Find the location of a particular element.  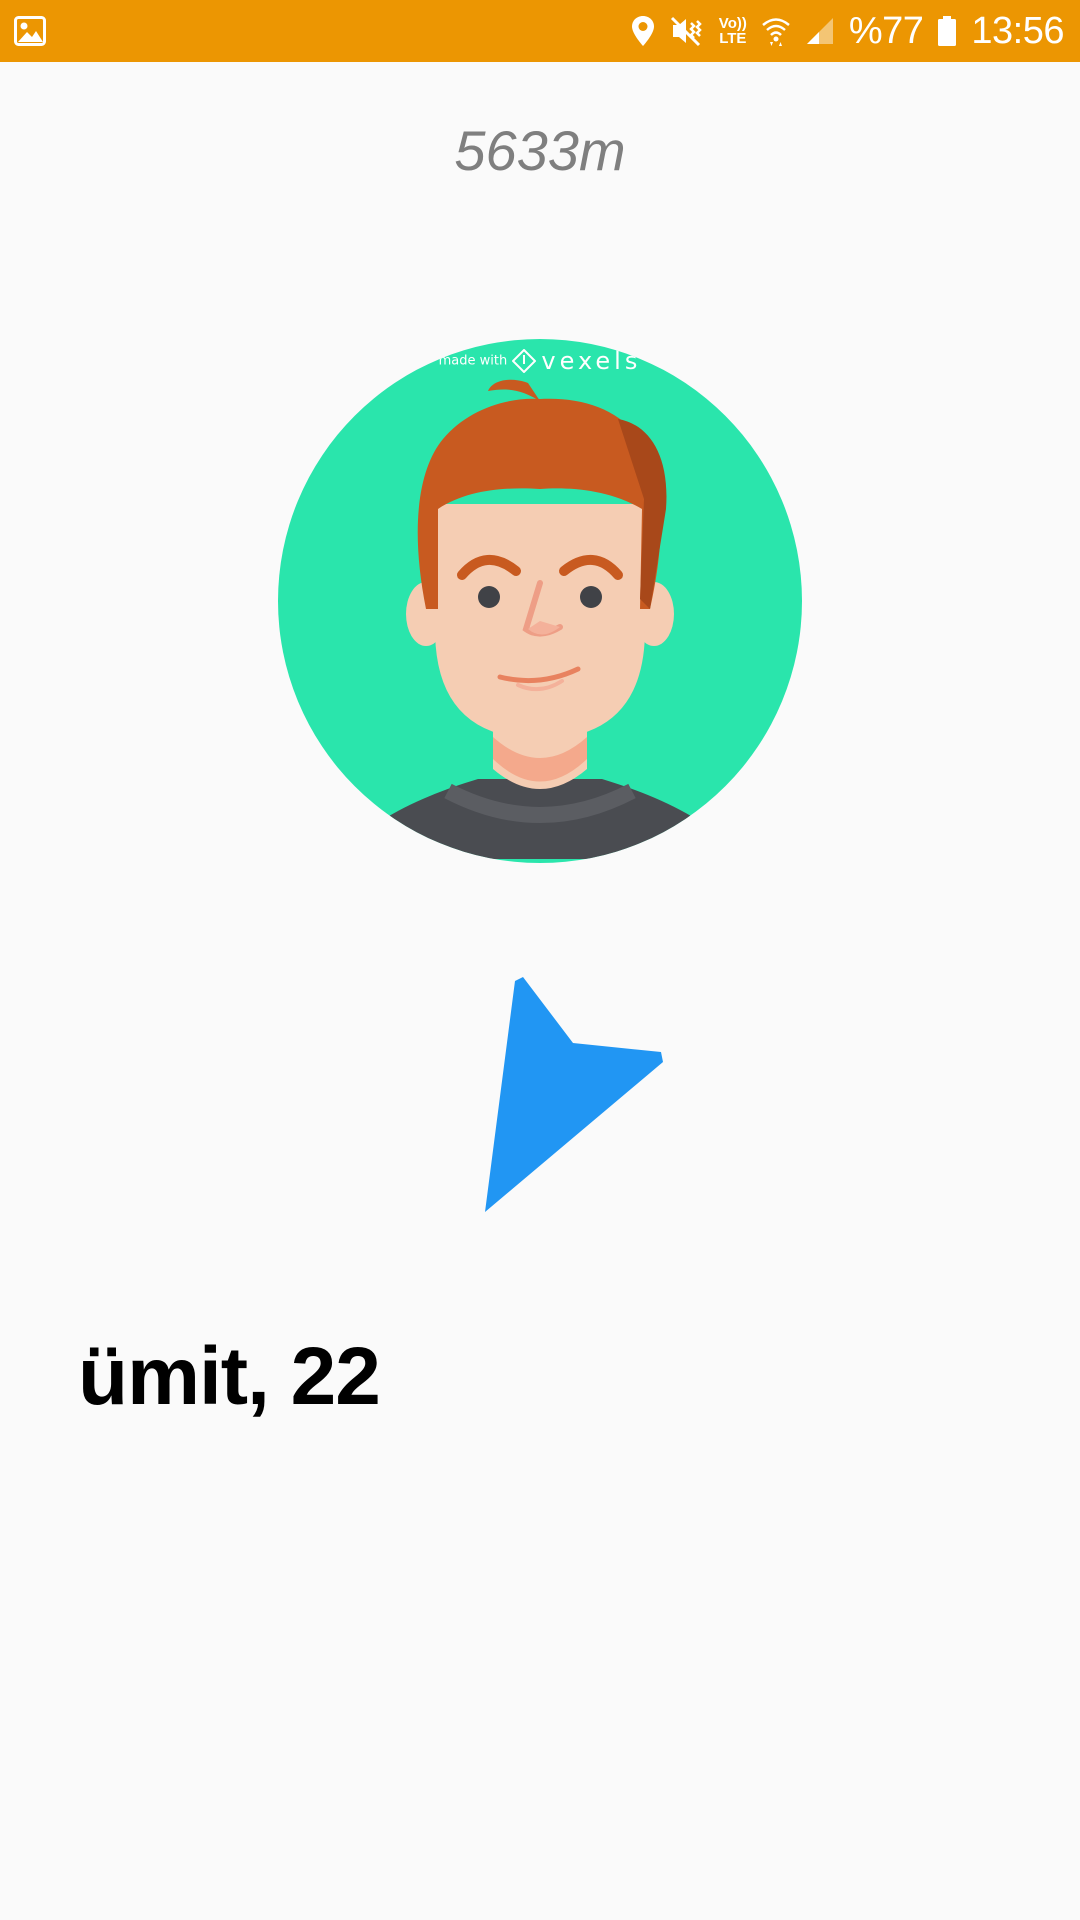

cell-signal-icon is located at coordinates (820, 31).